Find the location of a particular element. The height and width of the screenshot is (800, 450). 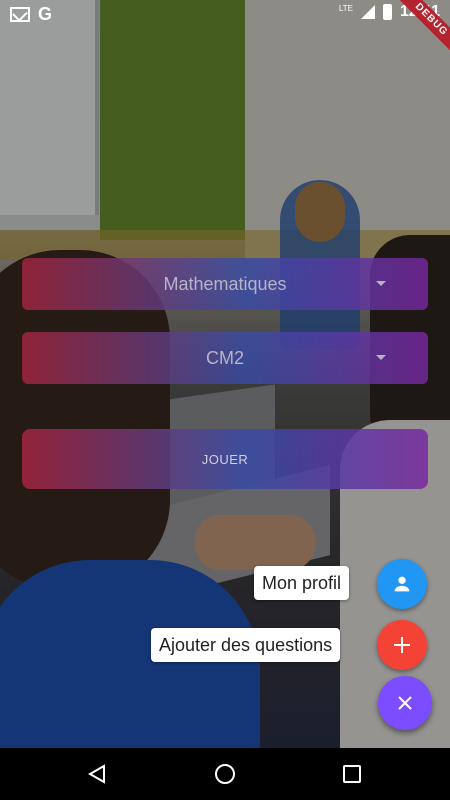

speed-dial-toggle-button is located at coordinates (405, 703).